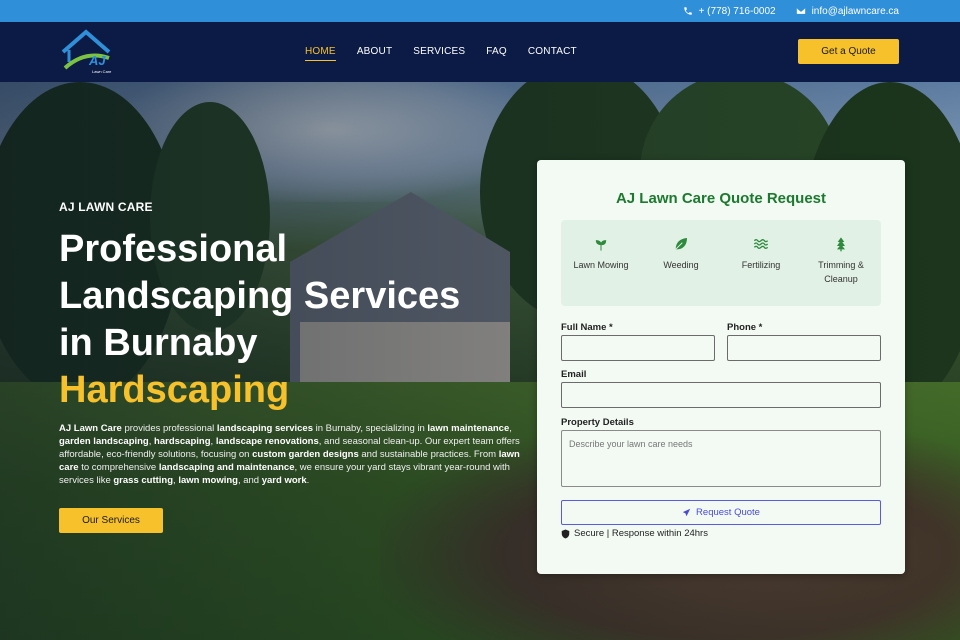 This screenshot has height=640, width=960. Describe the element at coordinates (284, 480) in the screenshot. I see `description-segment: yard work` at that location.